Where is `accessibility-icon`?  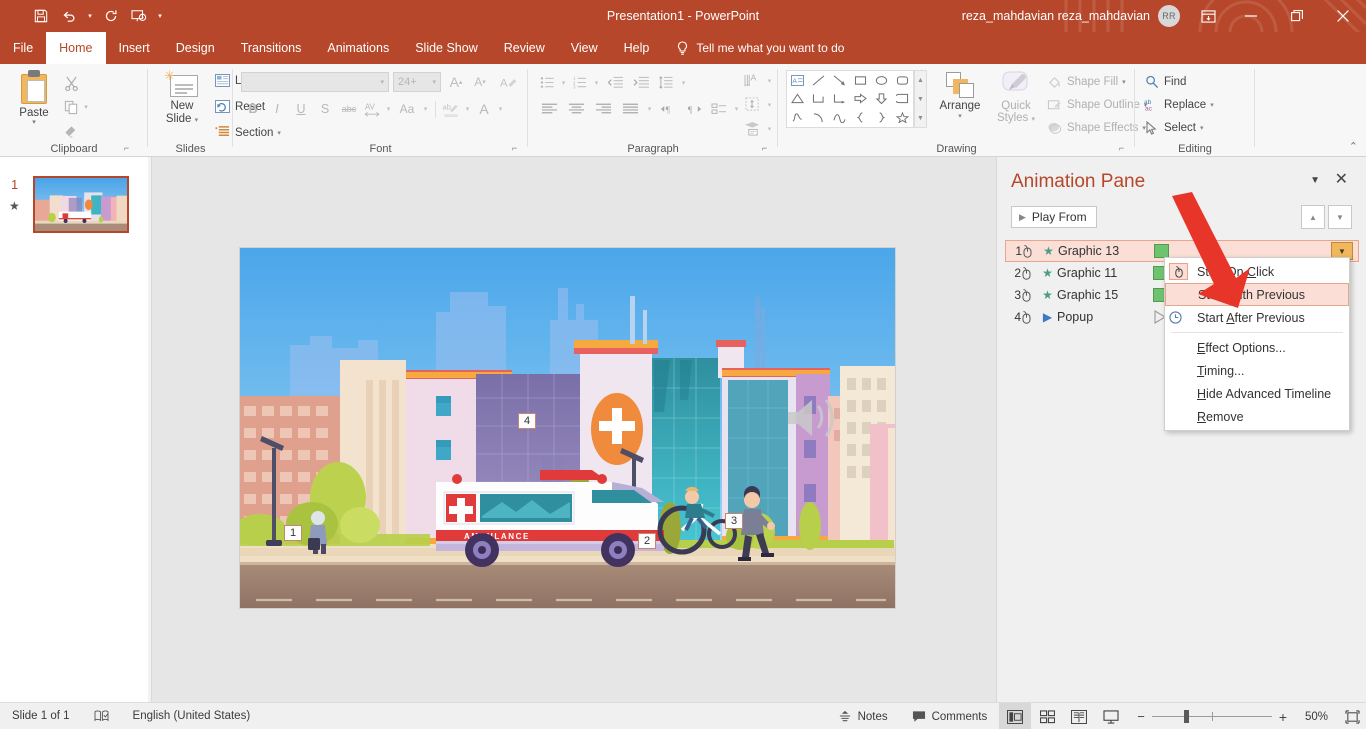 accessibility-icon is located at coordinates (101, 716).